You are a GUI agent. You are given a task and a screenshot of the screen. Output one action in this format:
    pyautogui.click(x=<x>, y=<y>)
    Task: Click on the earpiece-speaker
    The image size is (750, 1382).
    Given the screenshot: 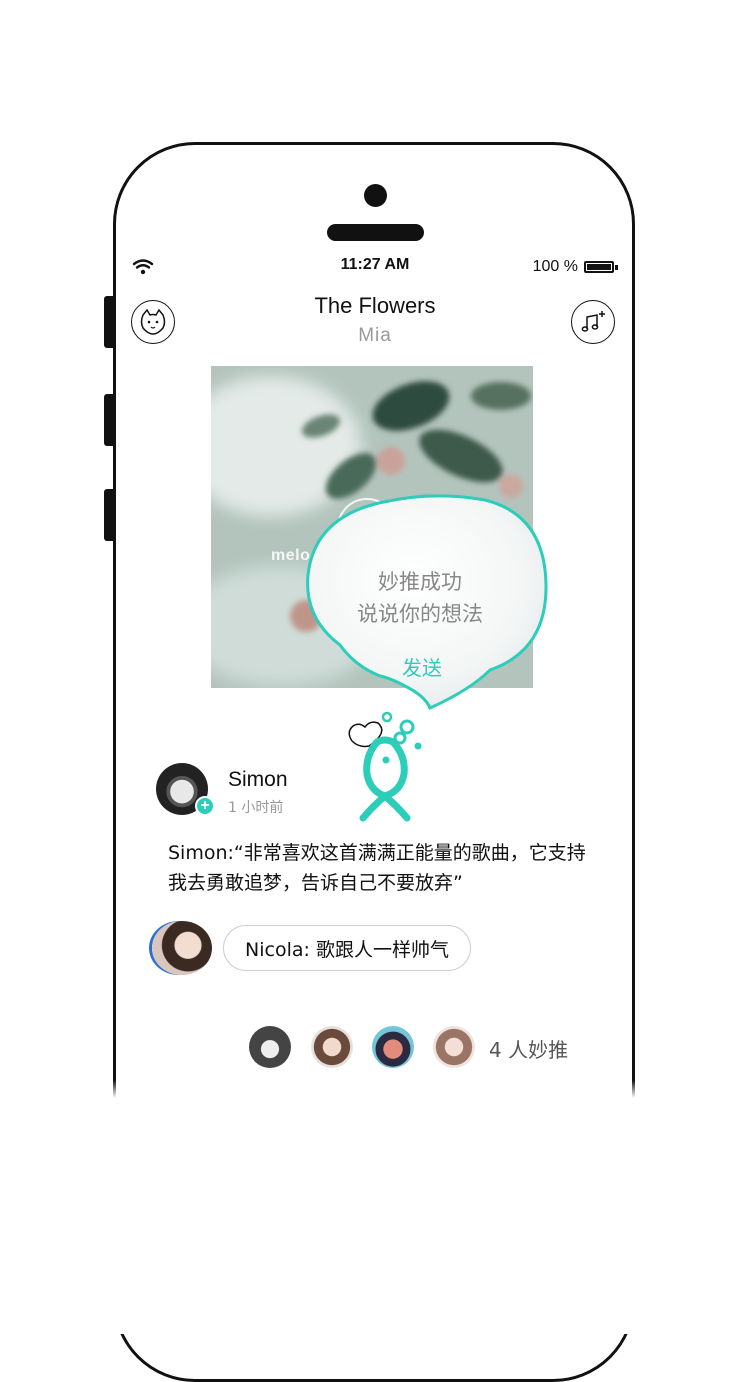 What is the action you would take?
    pyautogui.click(x=375, y=232)
    